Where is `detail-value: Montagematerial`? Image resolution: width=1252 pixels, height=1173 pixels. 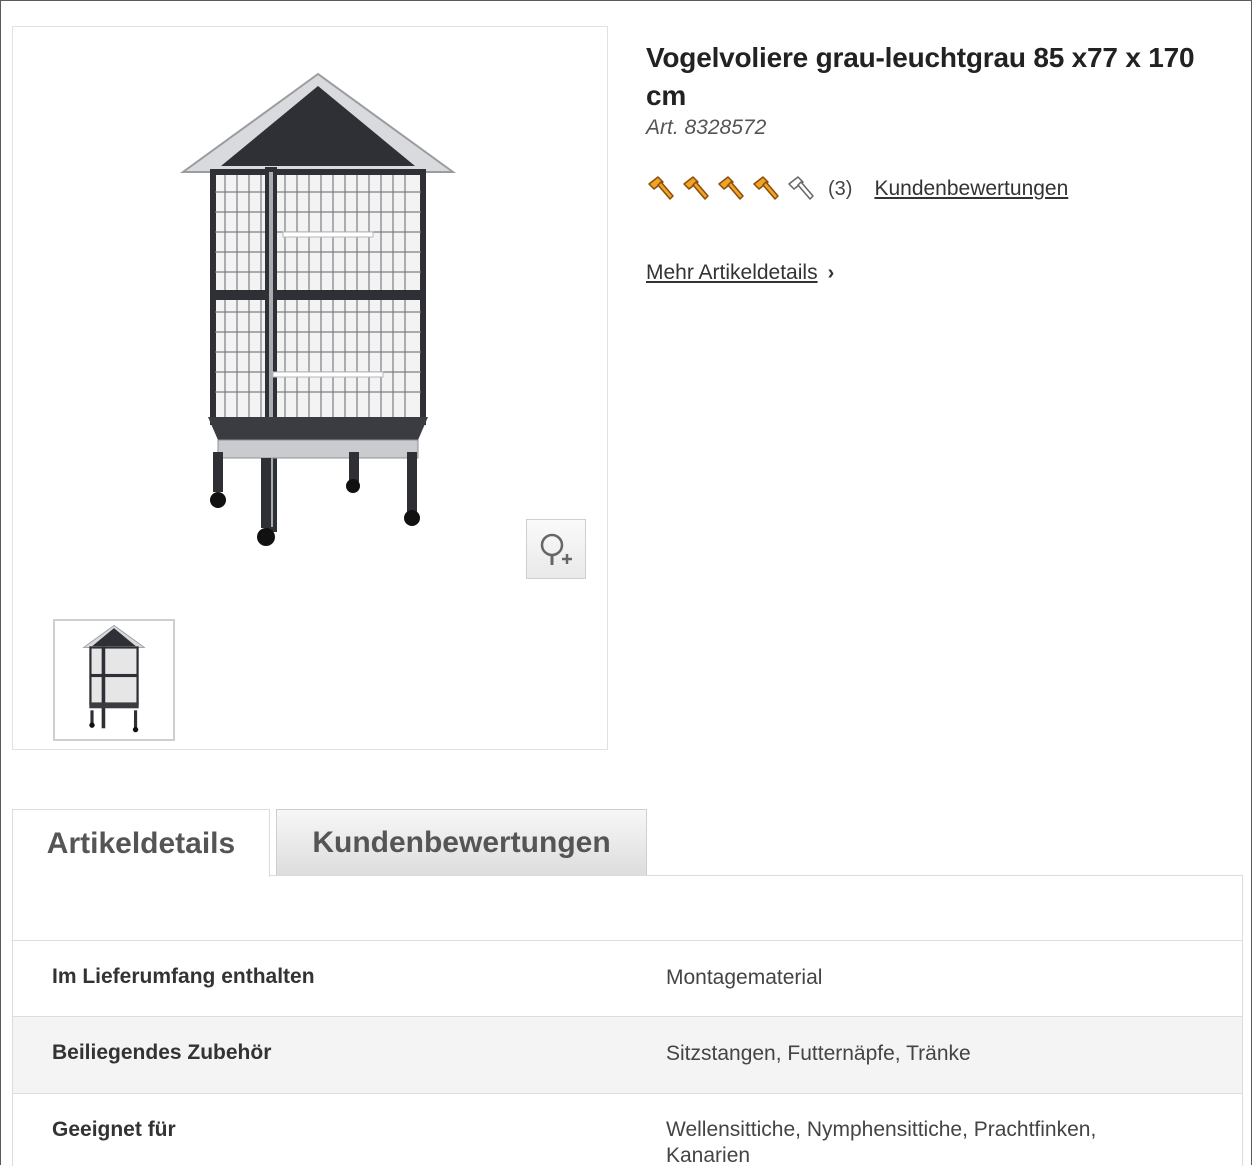 detail-value: Montagematerial is located at coordinates (744, 977).